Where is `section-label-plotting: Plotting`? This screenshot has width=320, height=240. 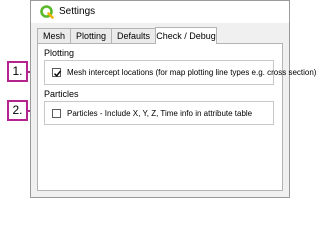
section-label-plotting: Plotting is located at coordinates (59, 53).